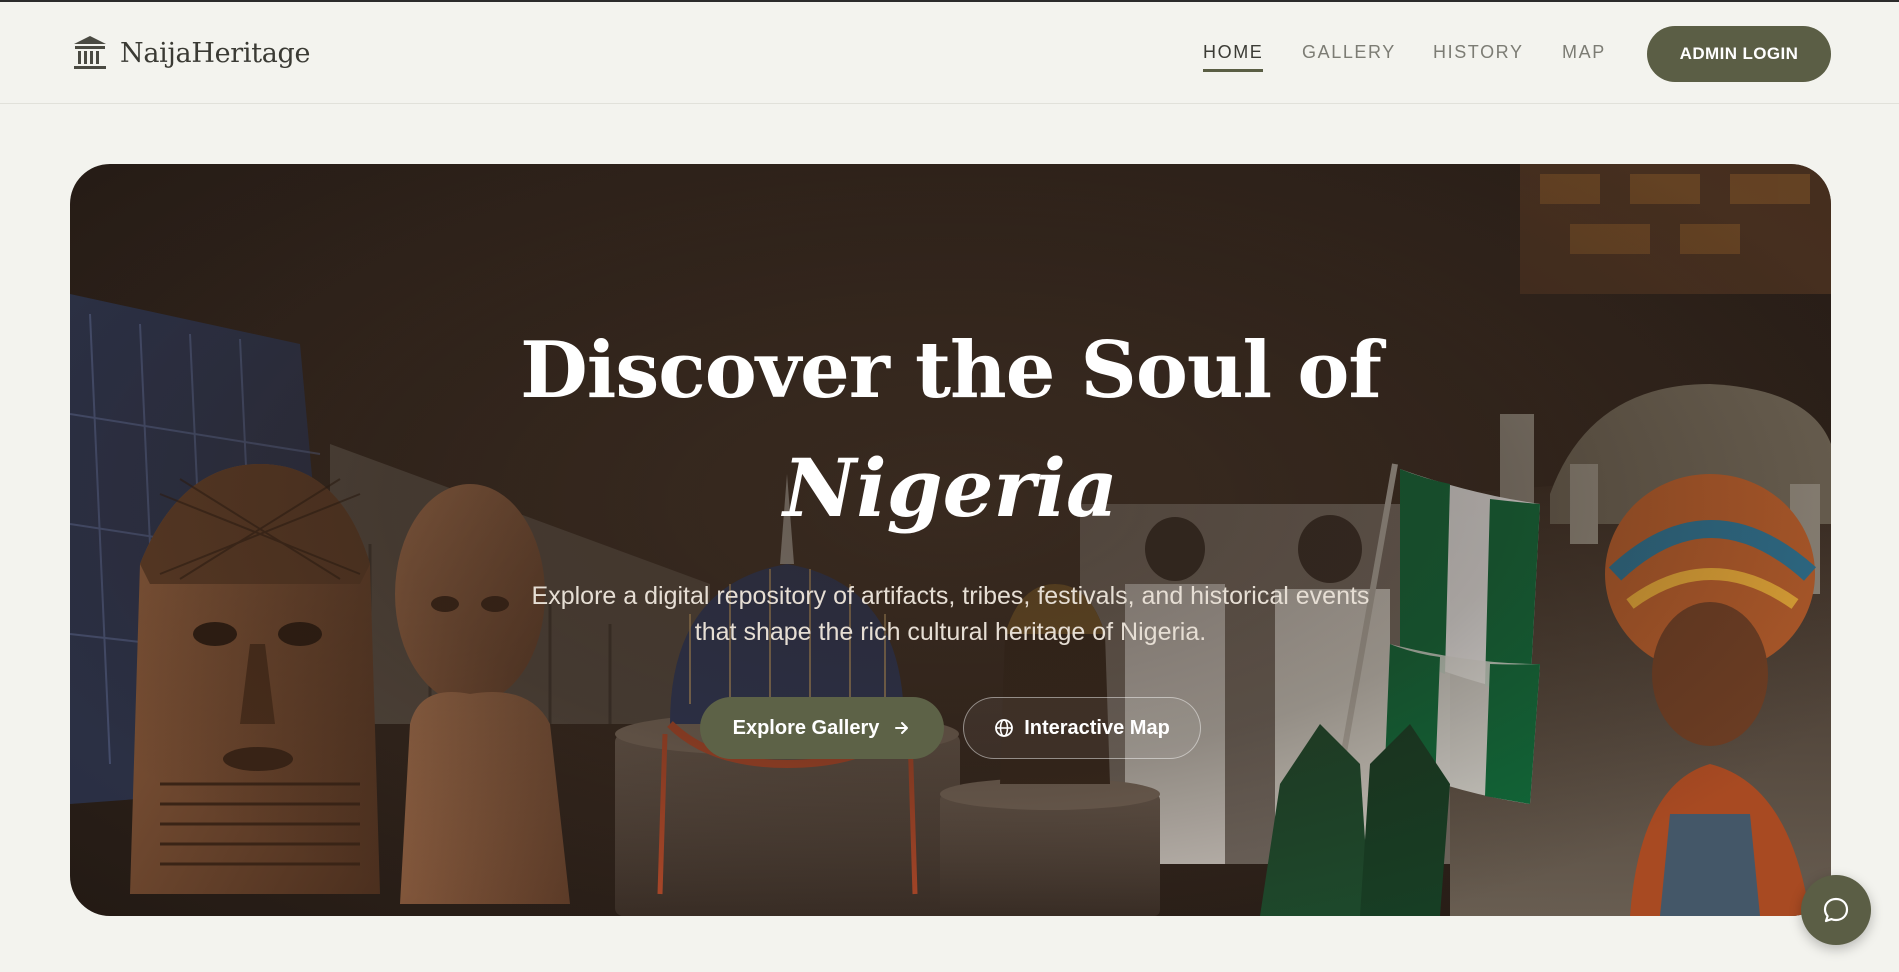  What do you see at coordinates (1739, 54) in the screenshot?
I see `admin-login-button: ADMIN LOGIN` at bounding box center [1739, 54].